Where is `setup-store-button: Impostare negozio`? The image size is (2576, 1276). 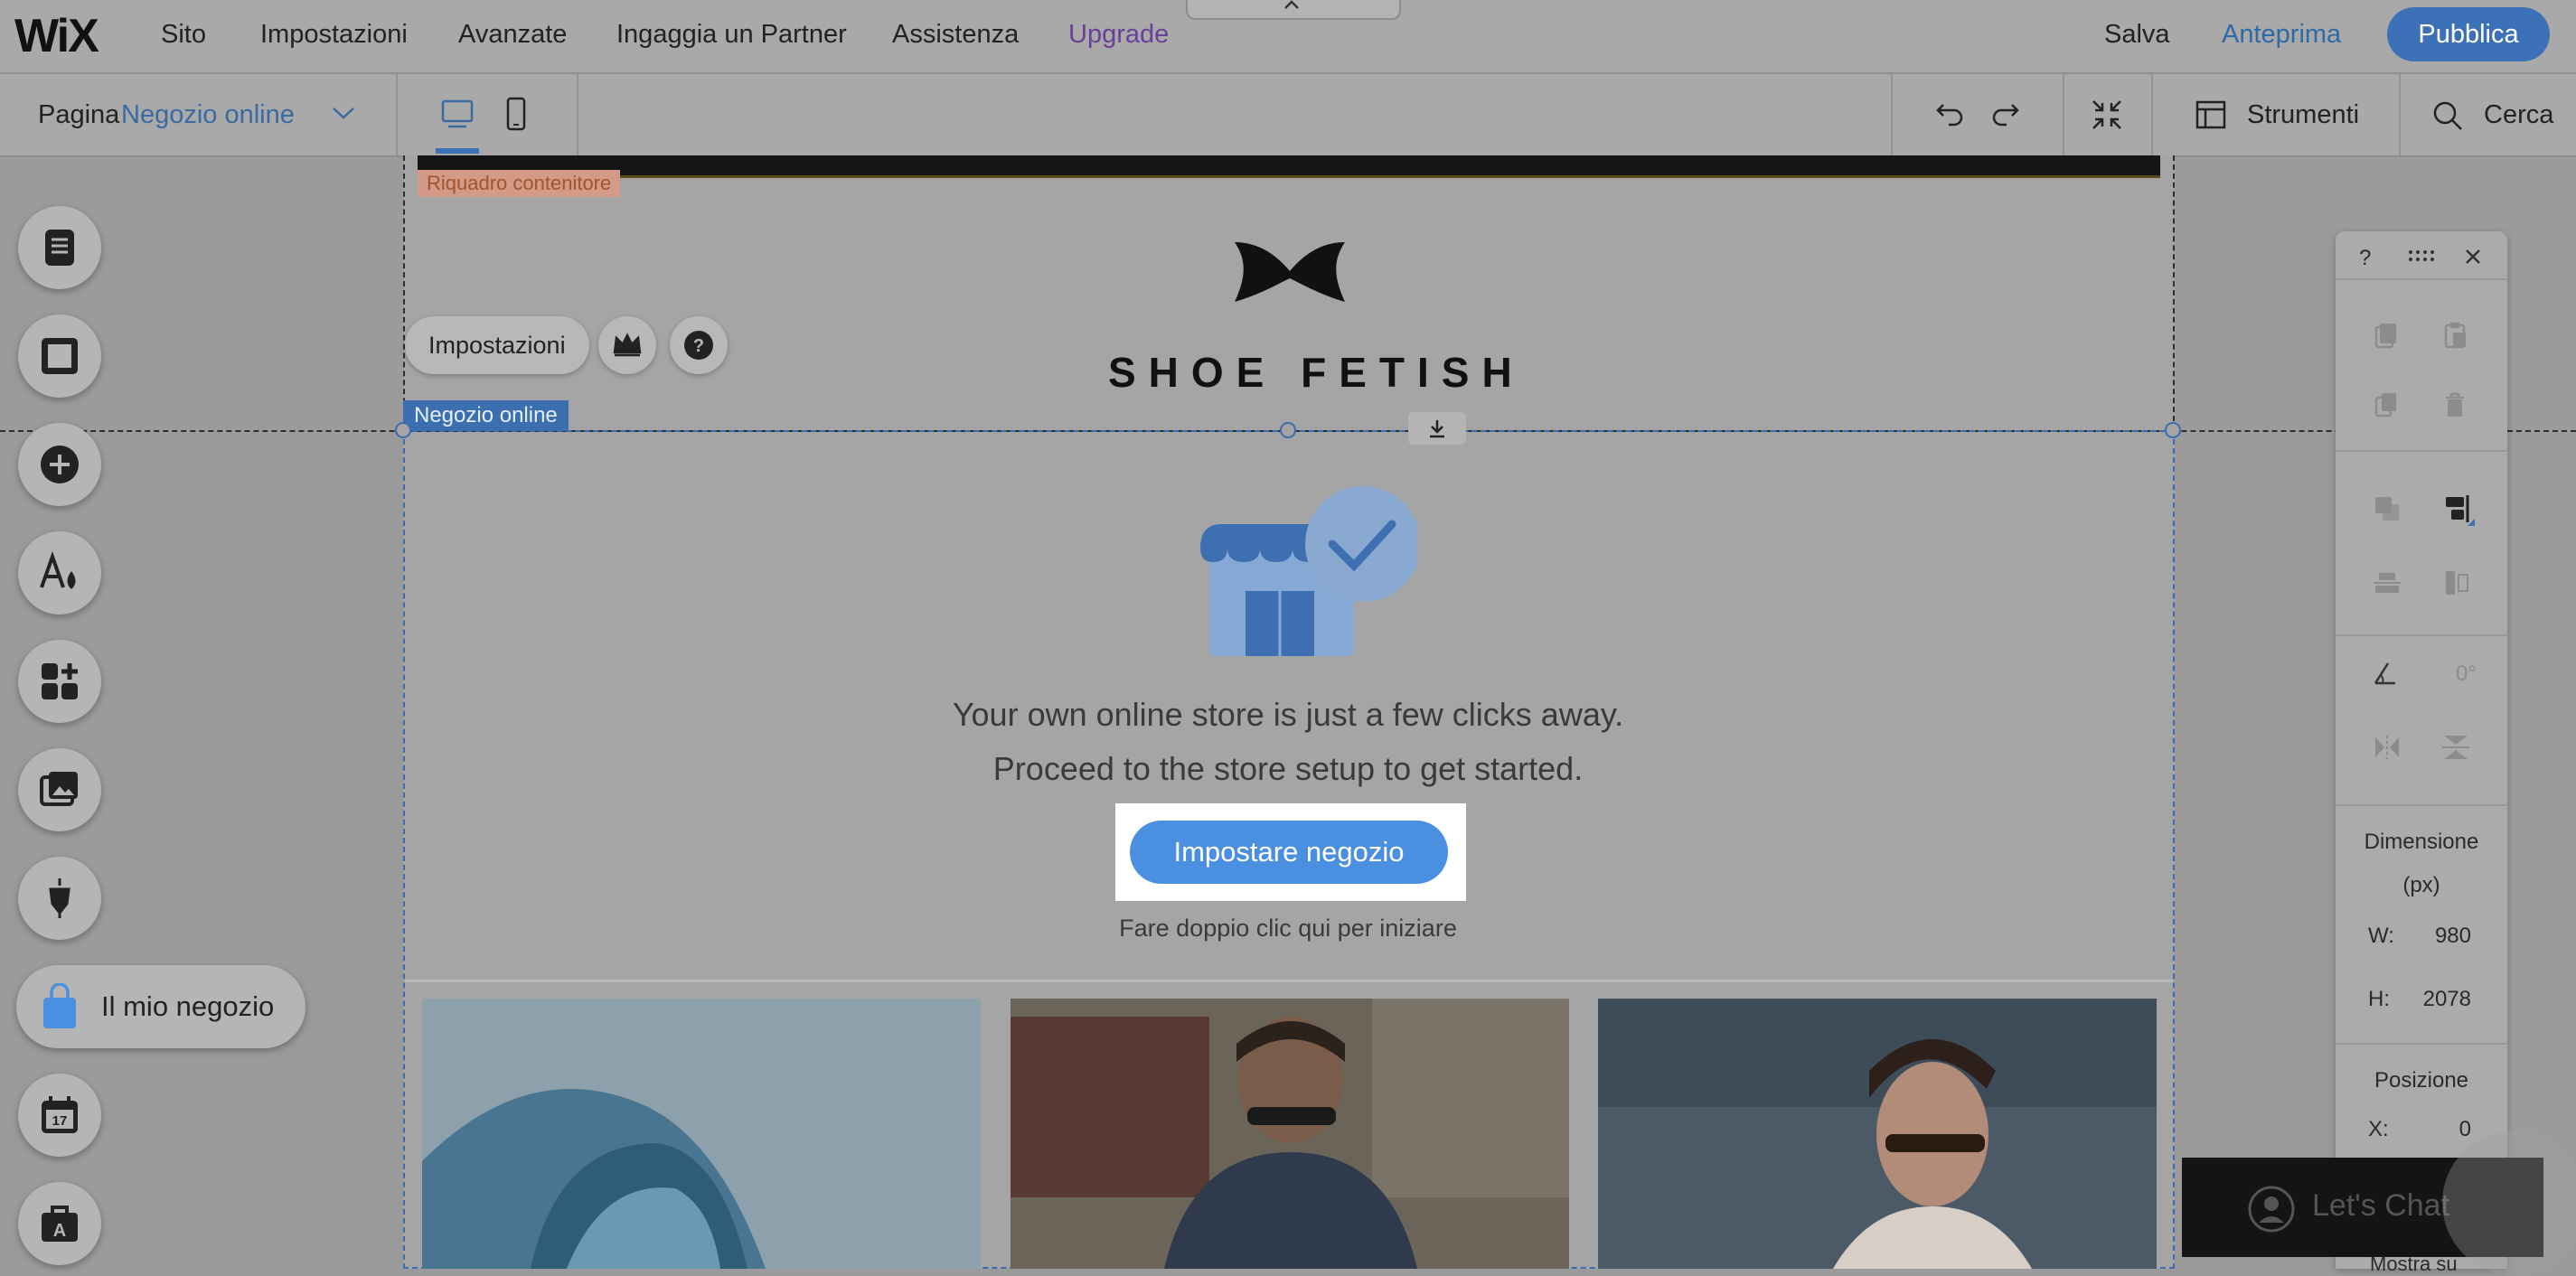
setup-store-button: Impostare negozio is located at coordinates (1289, 852).